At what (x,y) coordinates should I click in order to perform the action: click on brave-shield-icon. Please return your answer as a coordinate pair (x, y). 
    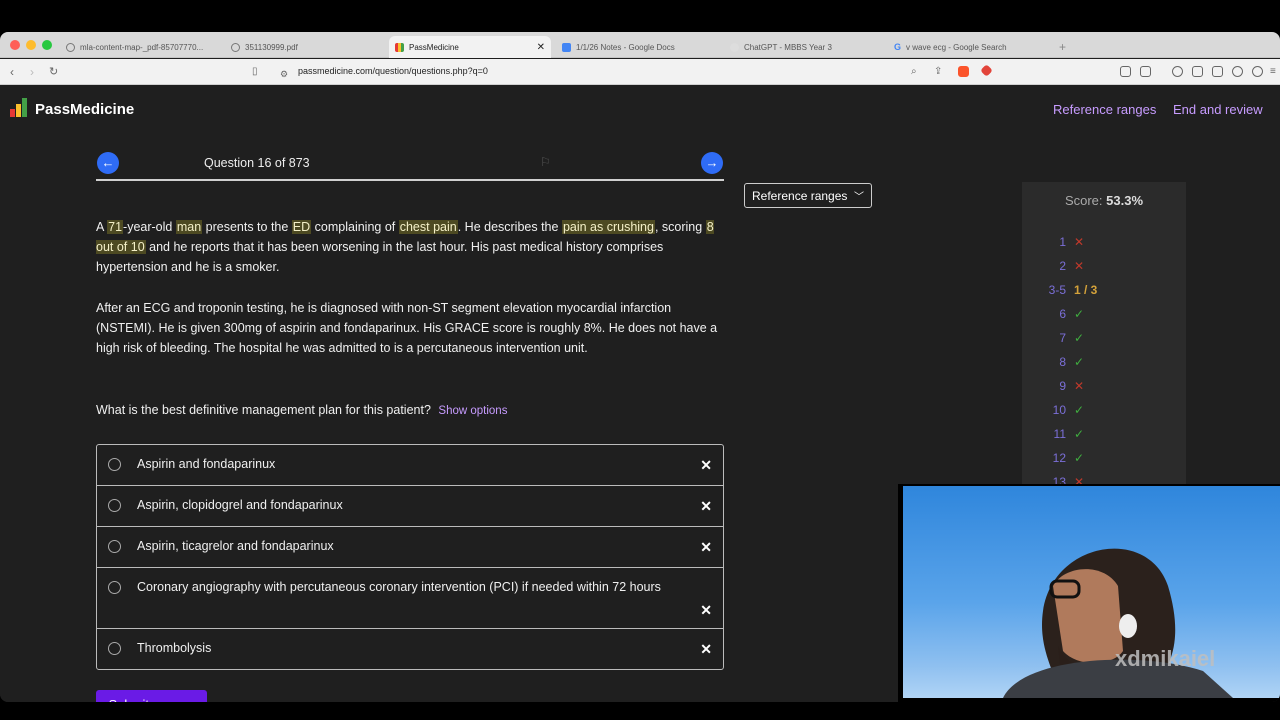
    Looking at the image, I should click on (963, 71).